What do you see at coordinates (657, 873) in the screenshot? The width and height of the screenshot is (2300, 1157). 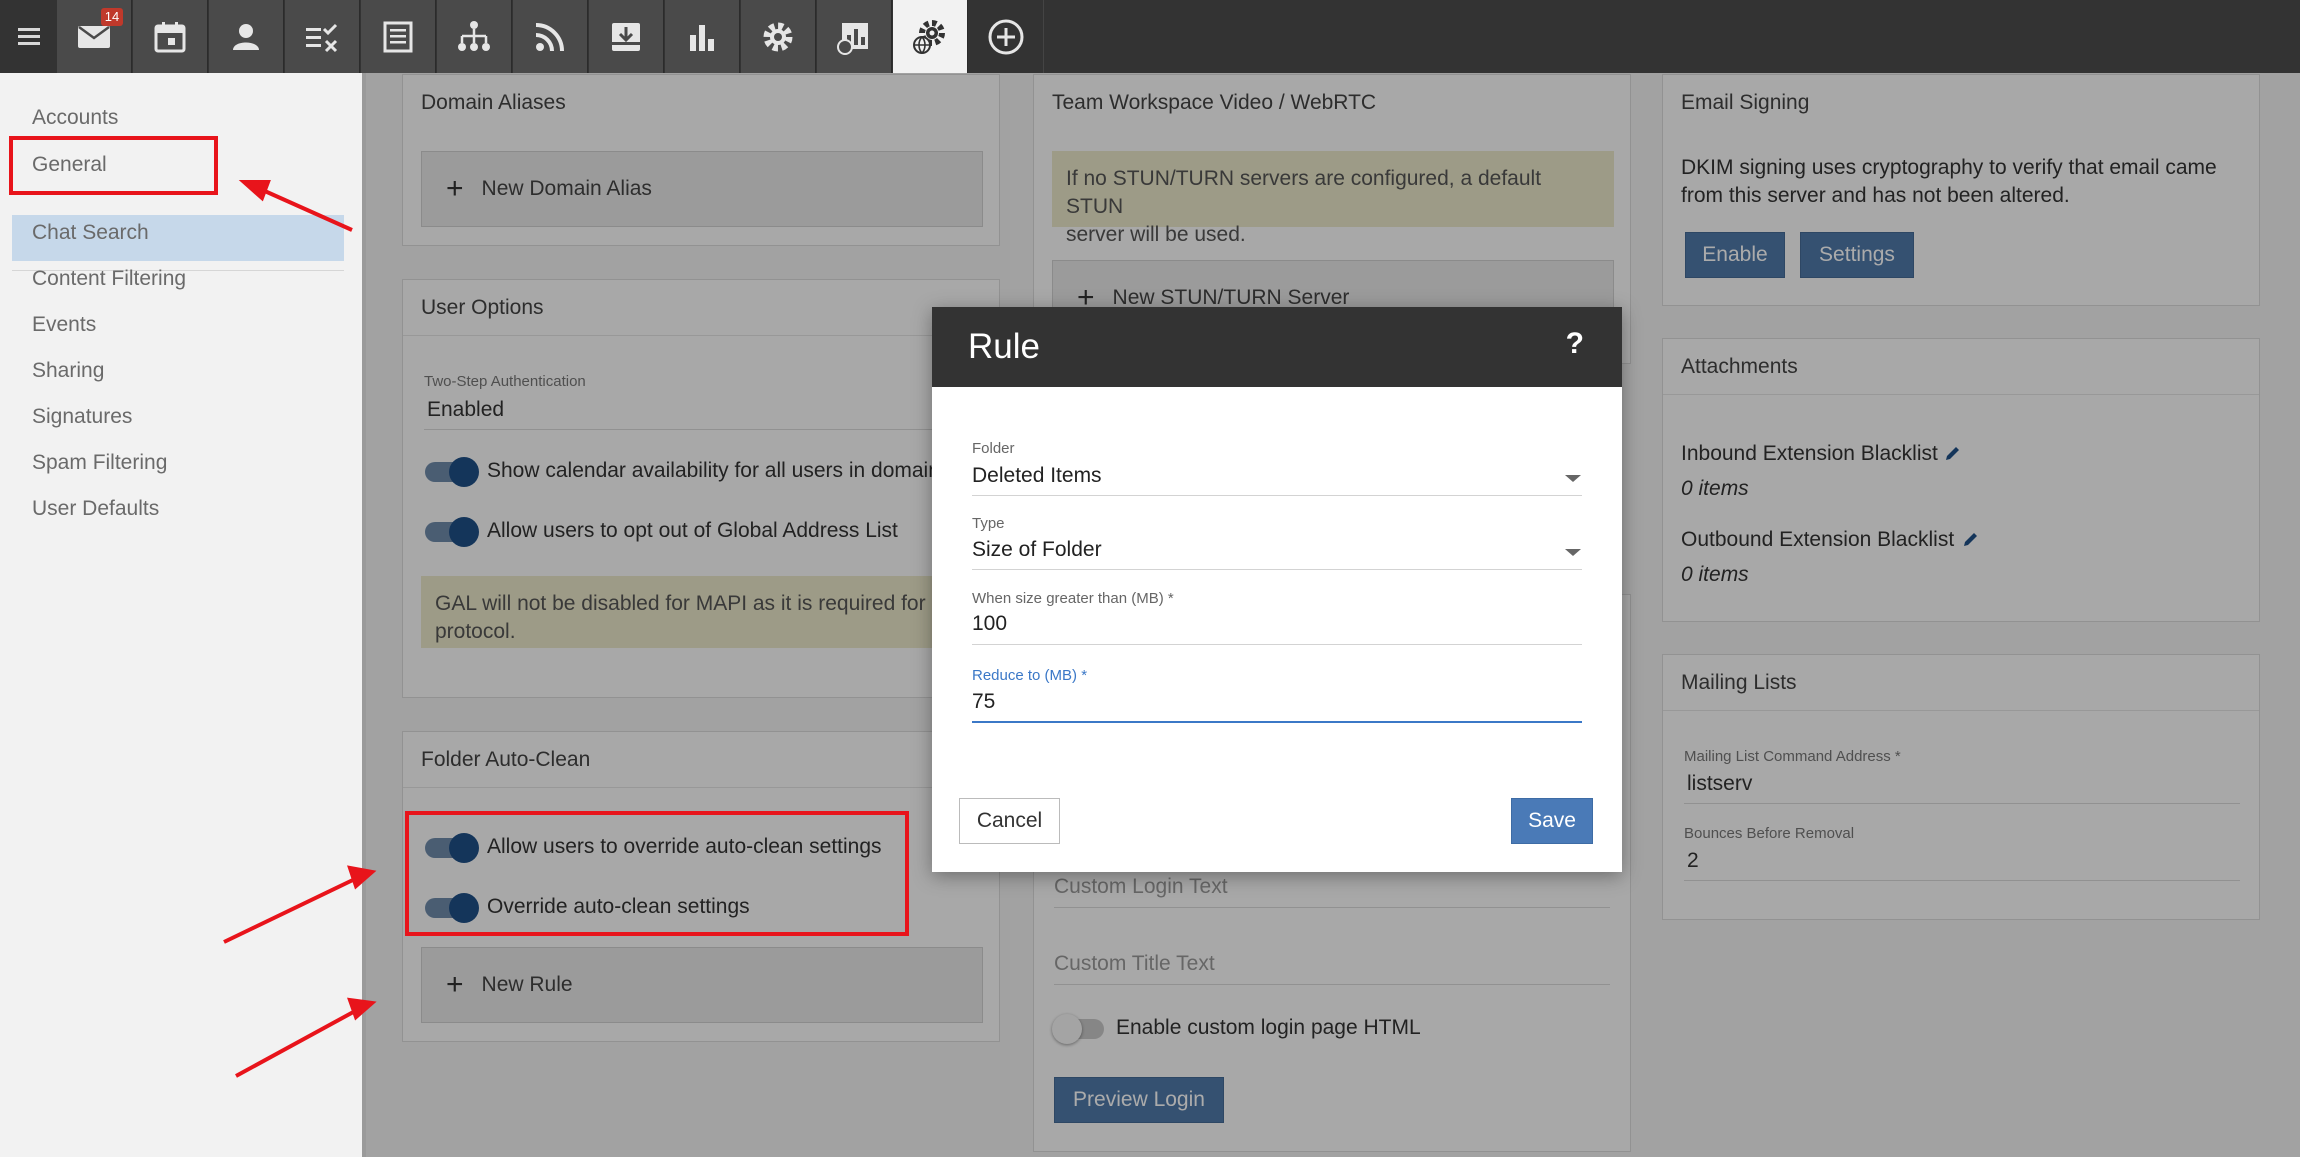 I see `annotation-box-autoclean-toggles` at bounding box center [657, 873].